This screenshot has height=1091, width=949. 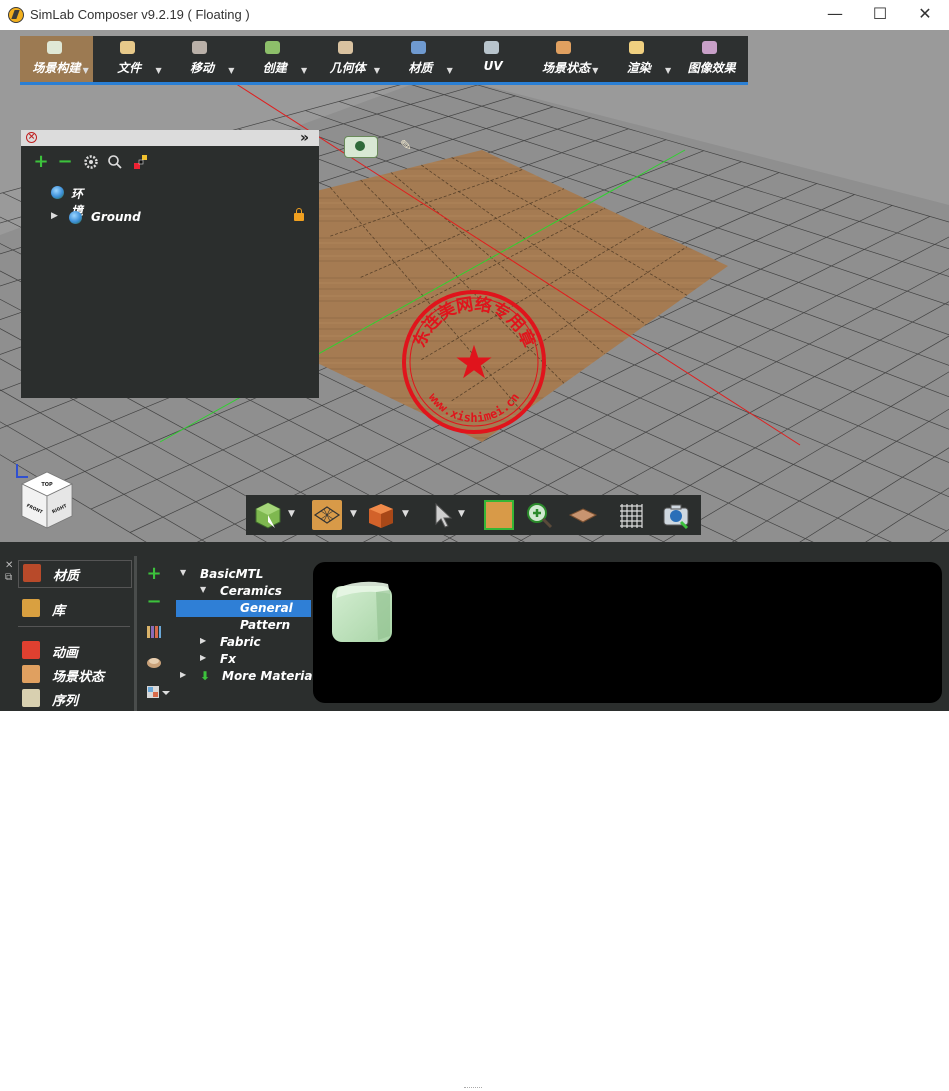 What do you see at coordinates (202, 59) in the screenshot?
I see `menu-tab-2: 移动 ▼` at bounding box center [202, 59].